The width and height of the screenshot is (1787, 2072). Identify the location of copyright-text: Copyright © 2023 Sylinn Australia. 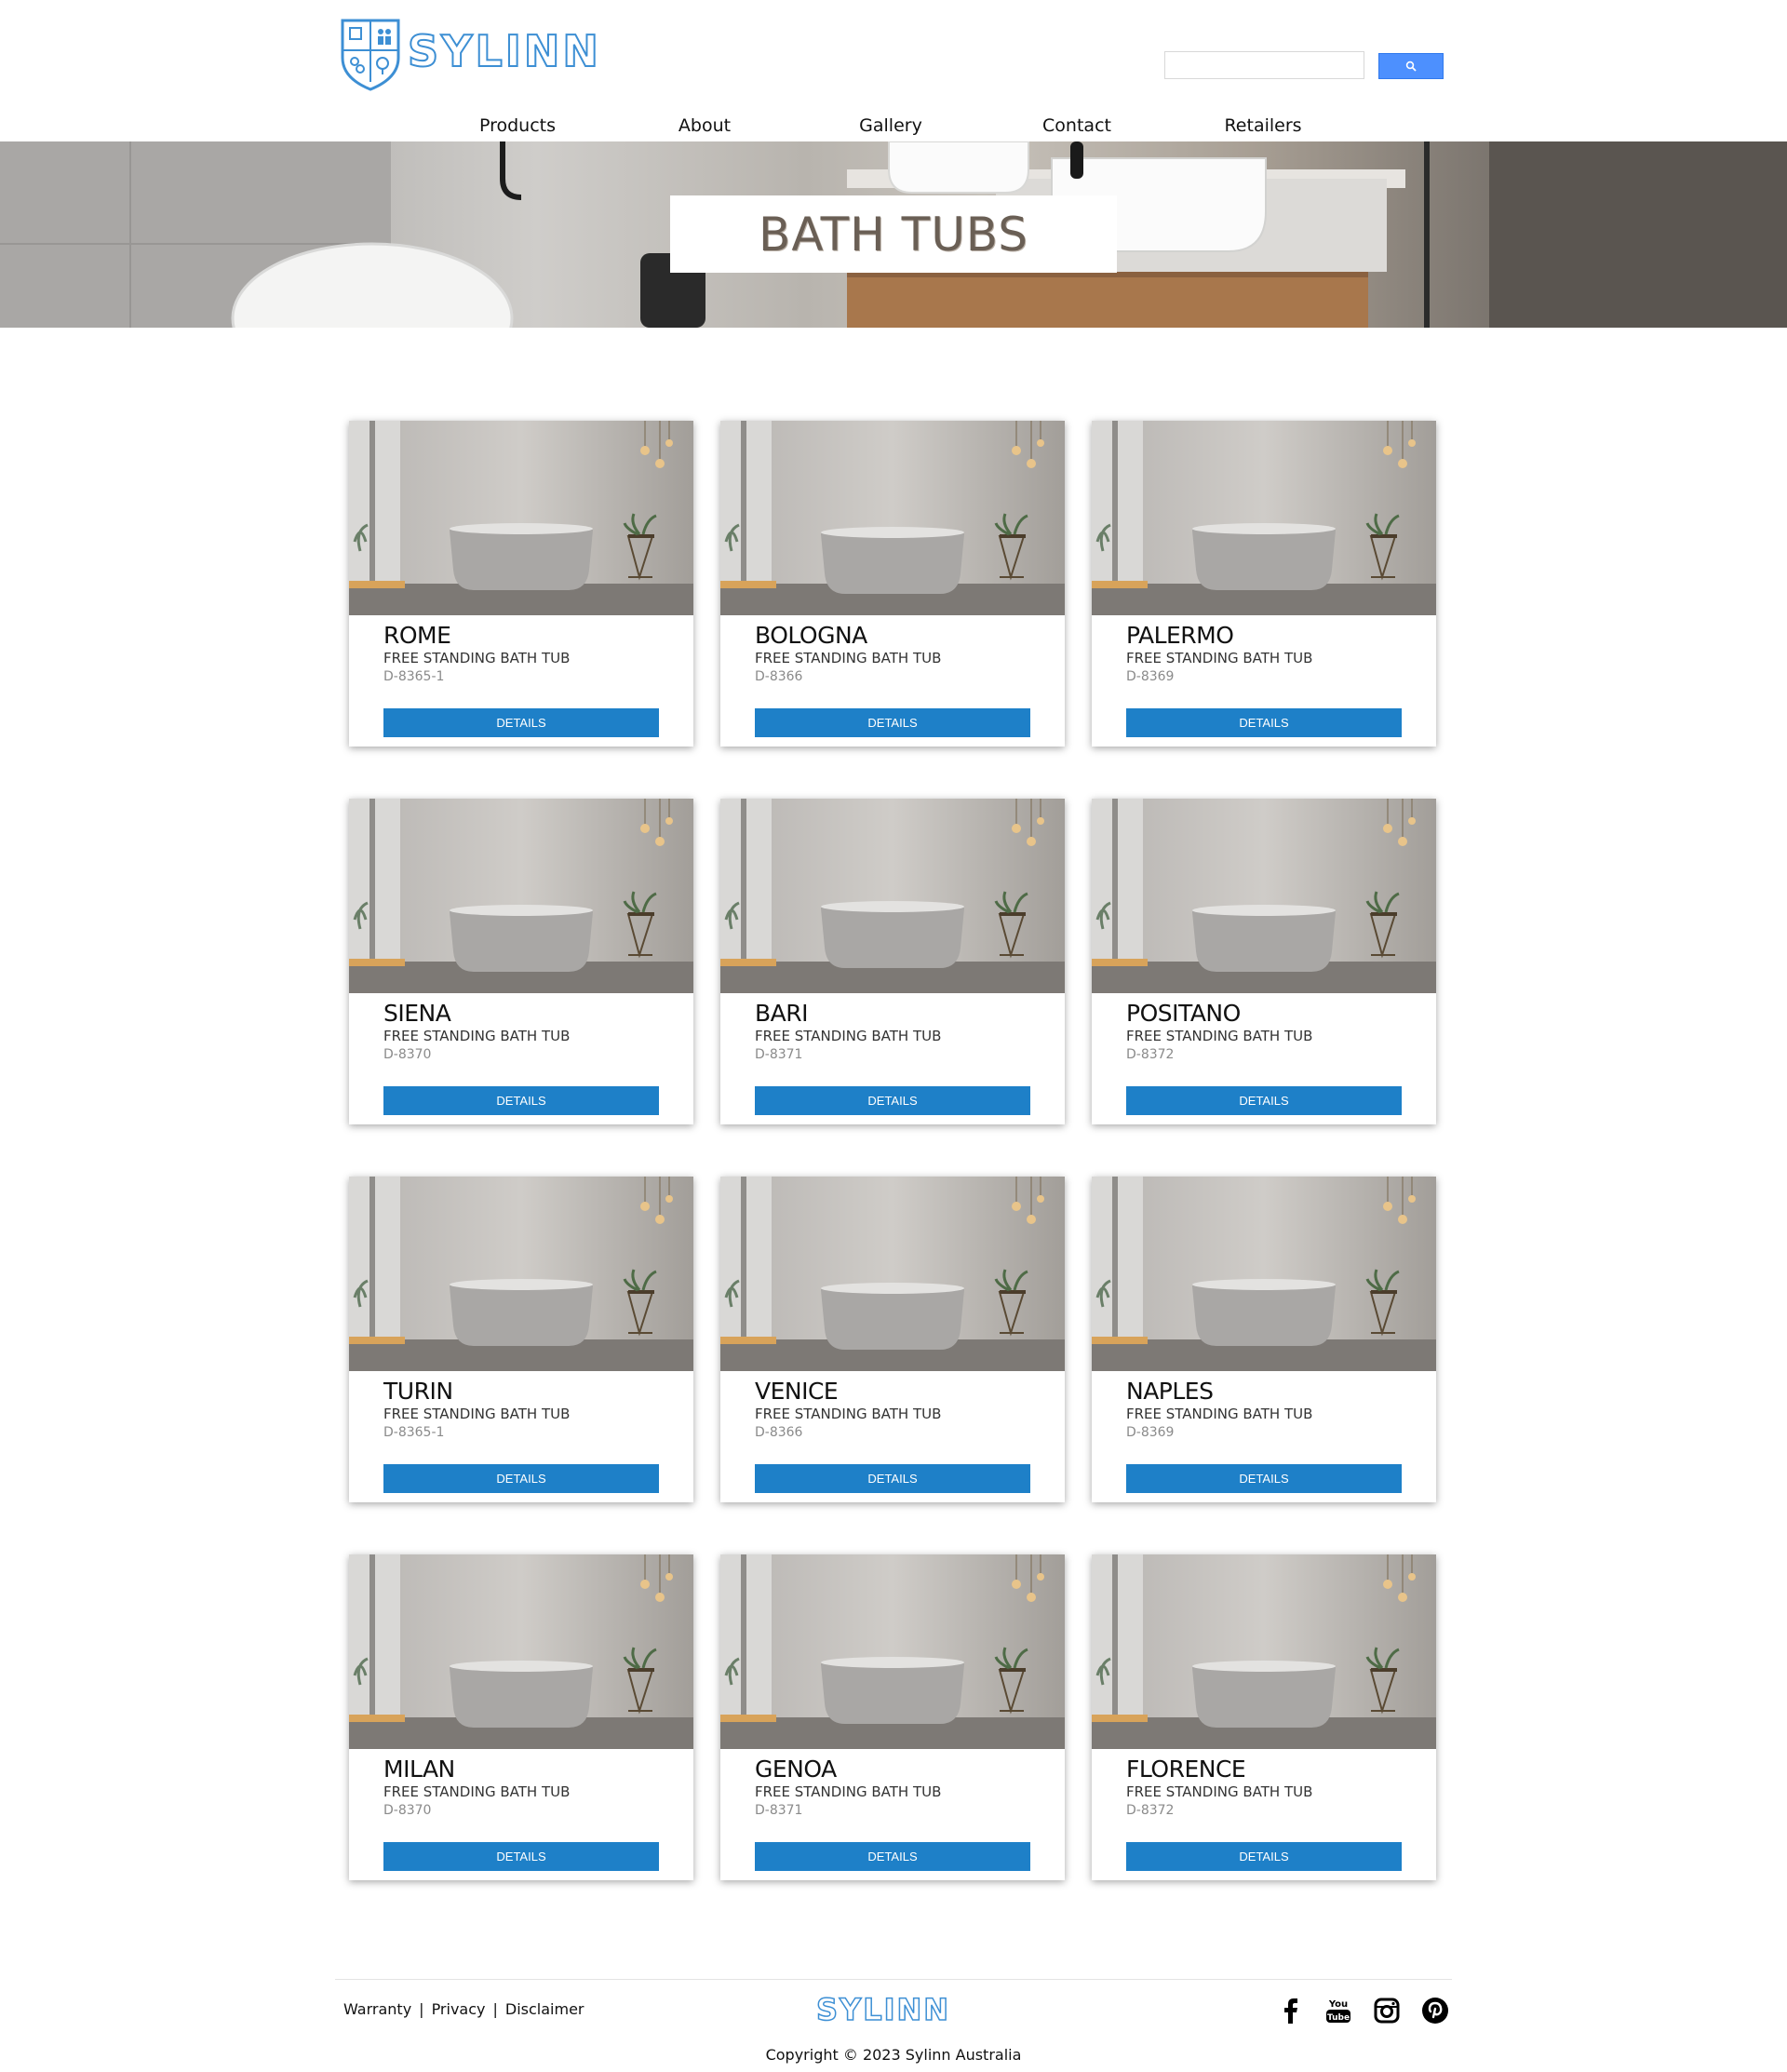
(893, 2055).